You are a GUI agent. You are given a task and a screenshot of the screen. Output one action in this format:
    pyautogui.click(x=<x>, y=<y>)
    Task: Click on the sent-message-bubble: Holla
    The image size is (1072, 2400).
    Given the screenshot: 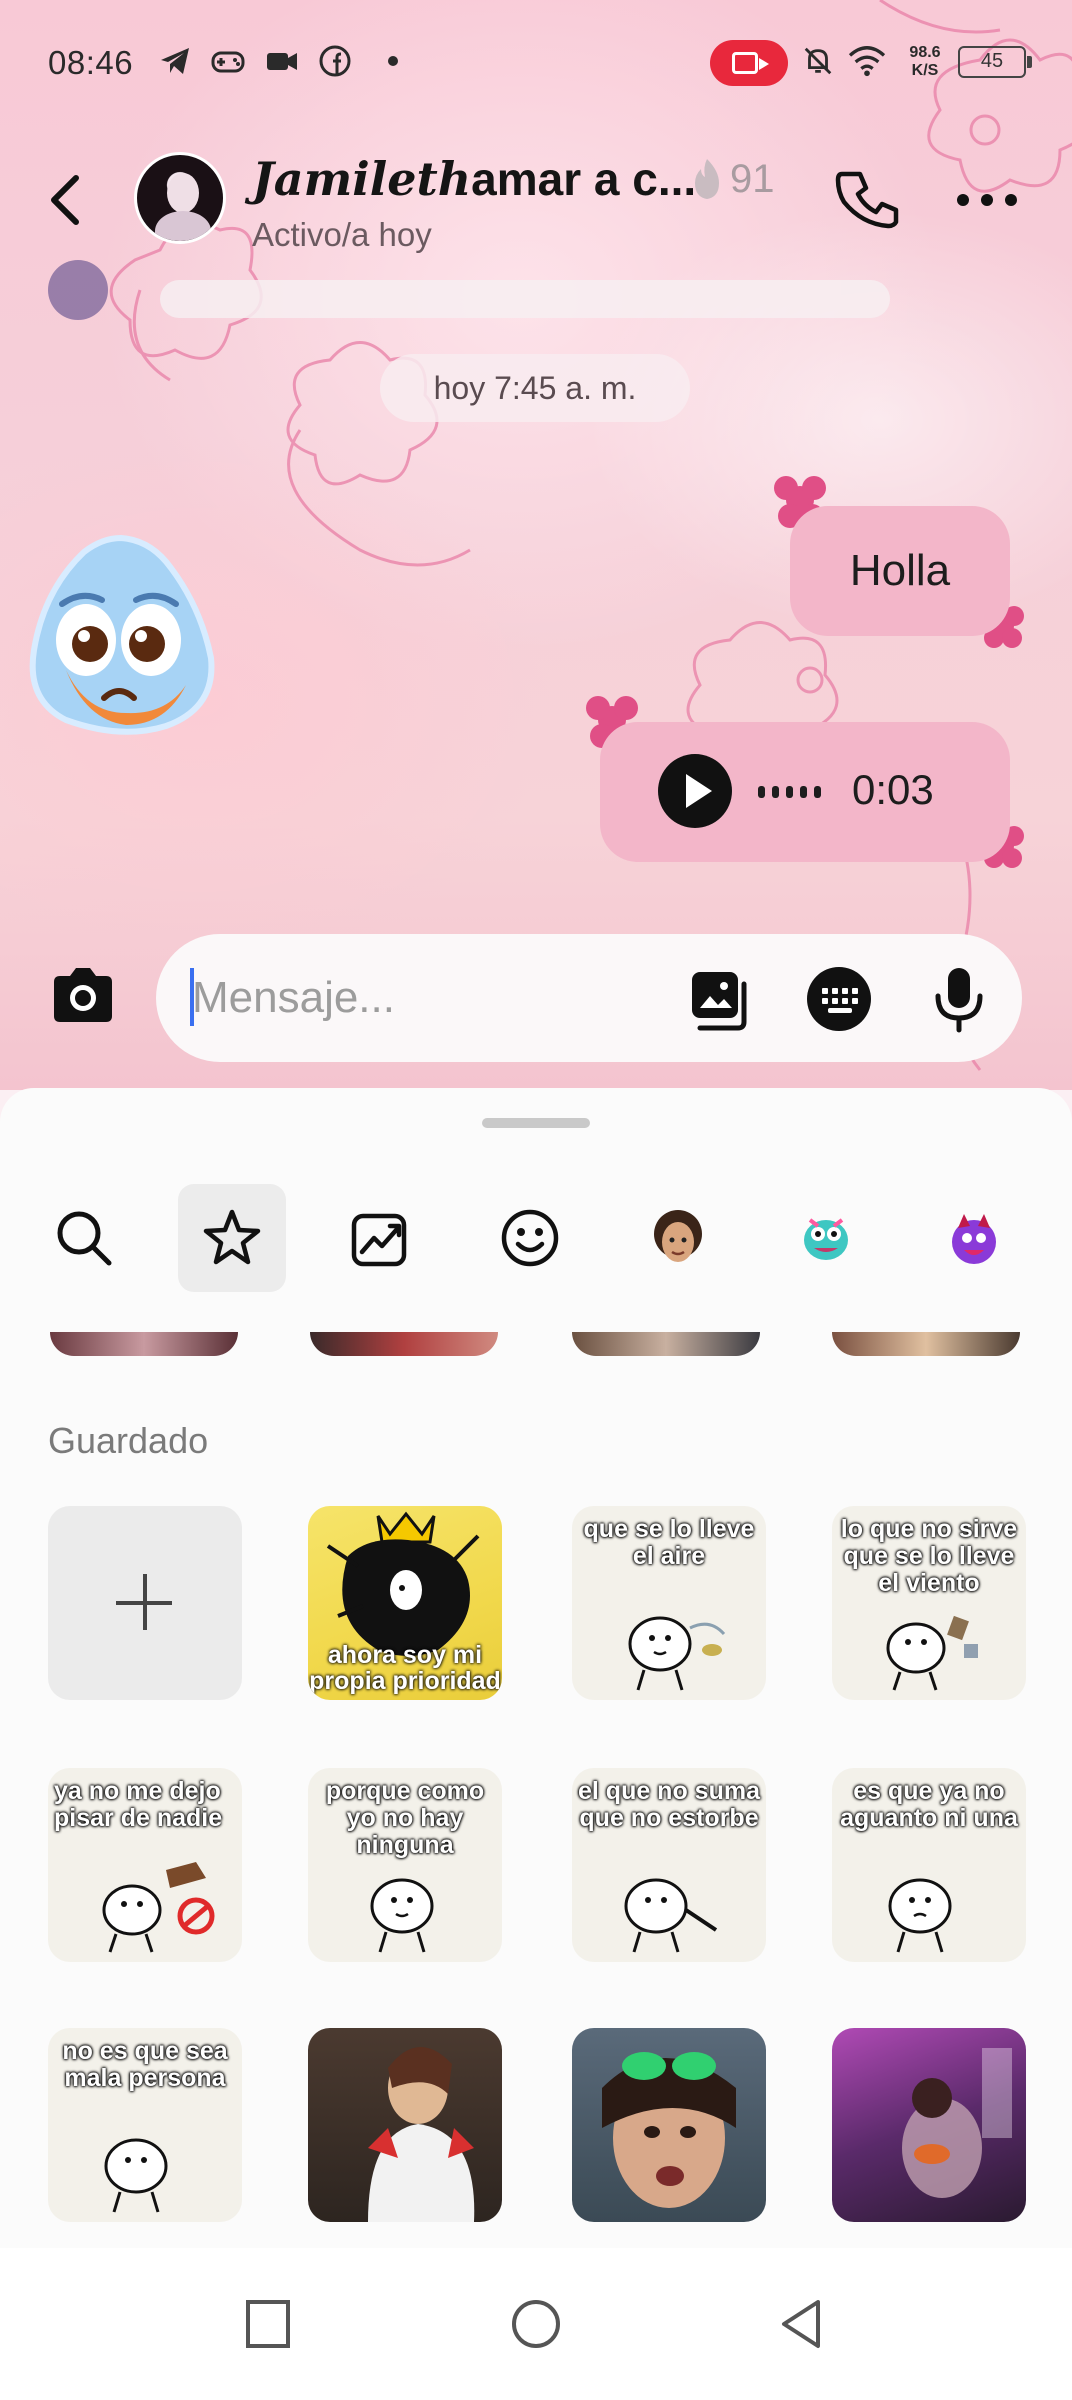 What is the action you would take?
    pyautogui.click(x=900, y=571)
    